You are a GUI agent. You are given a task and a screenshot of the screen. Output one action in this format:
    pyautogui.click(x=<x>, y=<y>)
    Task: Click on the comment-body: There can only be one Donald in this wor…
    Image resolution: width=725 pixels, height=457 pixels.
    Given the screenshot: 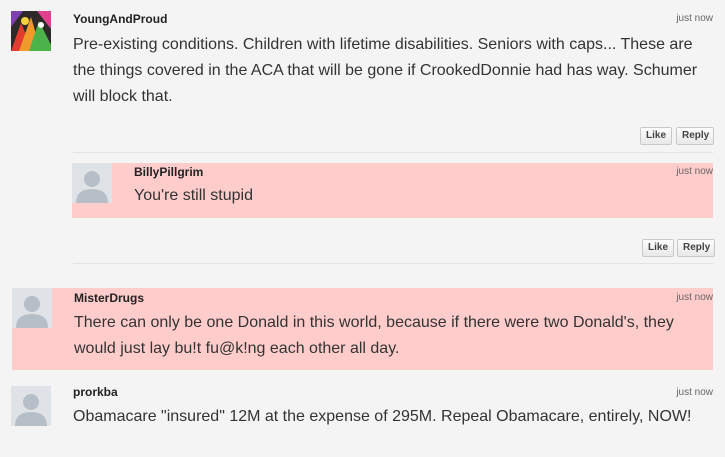 What is the action you would take?
    pyautogui.click(x=374, y=335)
    